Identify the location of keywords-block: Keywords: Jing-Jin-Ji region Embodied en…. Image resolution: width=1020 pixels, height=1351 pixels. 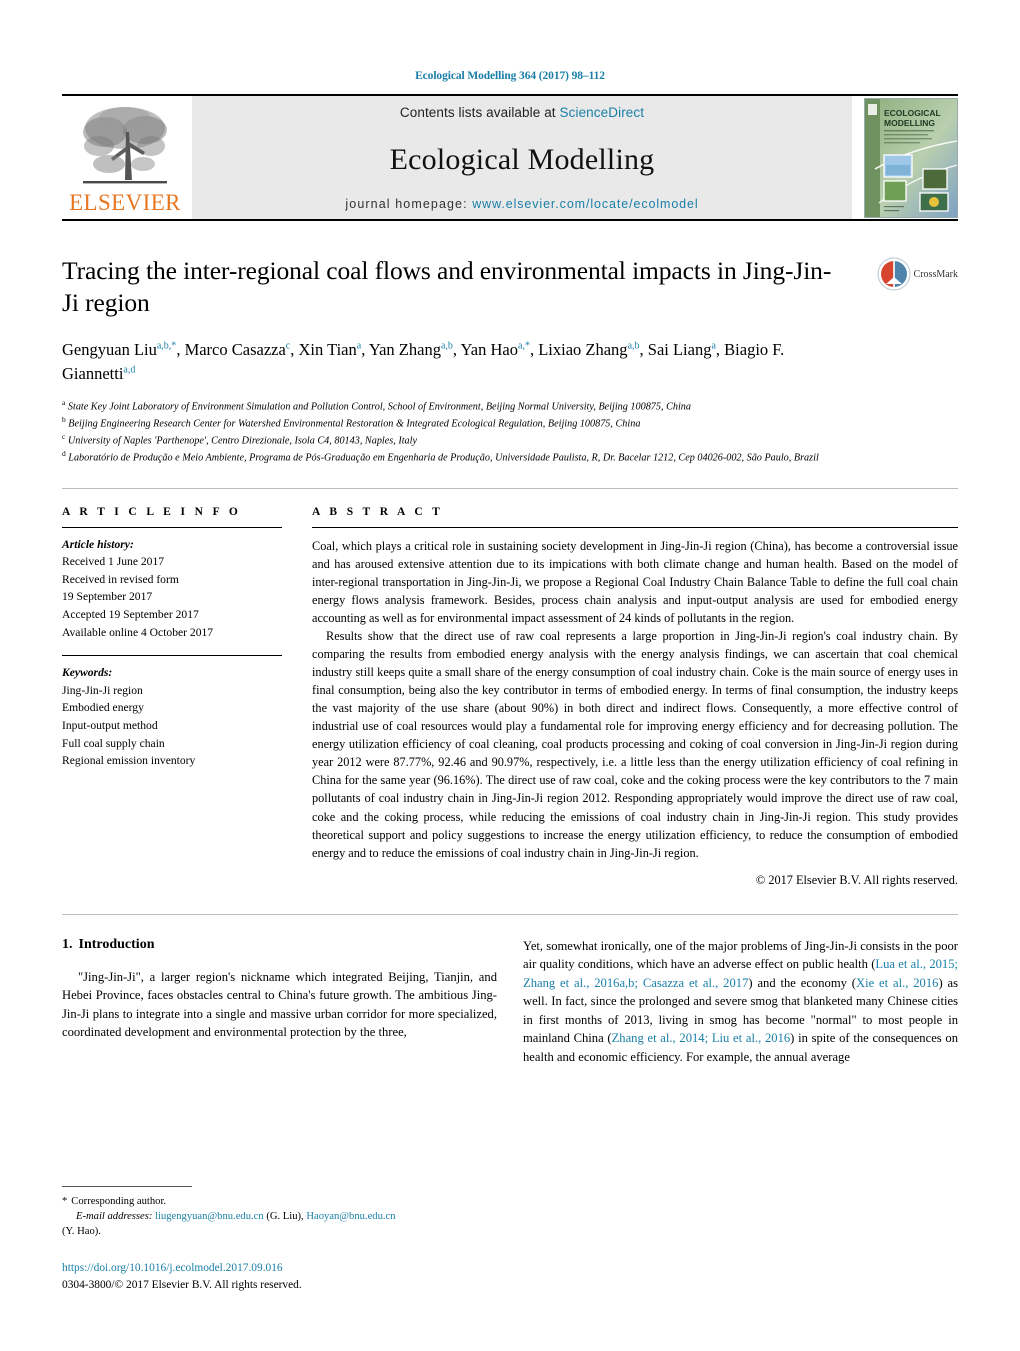
(172, 717).